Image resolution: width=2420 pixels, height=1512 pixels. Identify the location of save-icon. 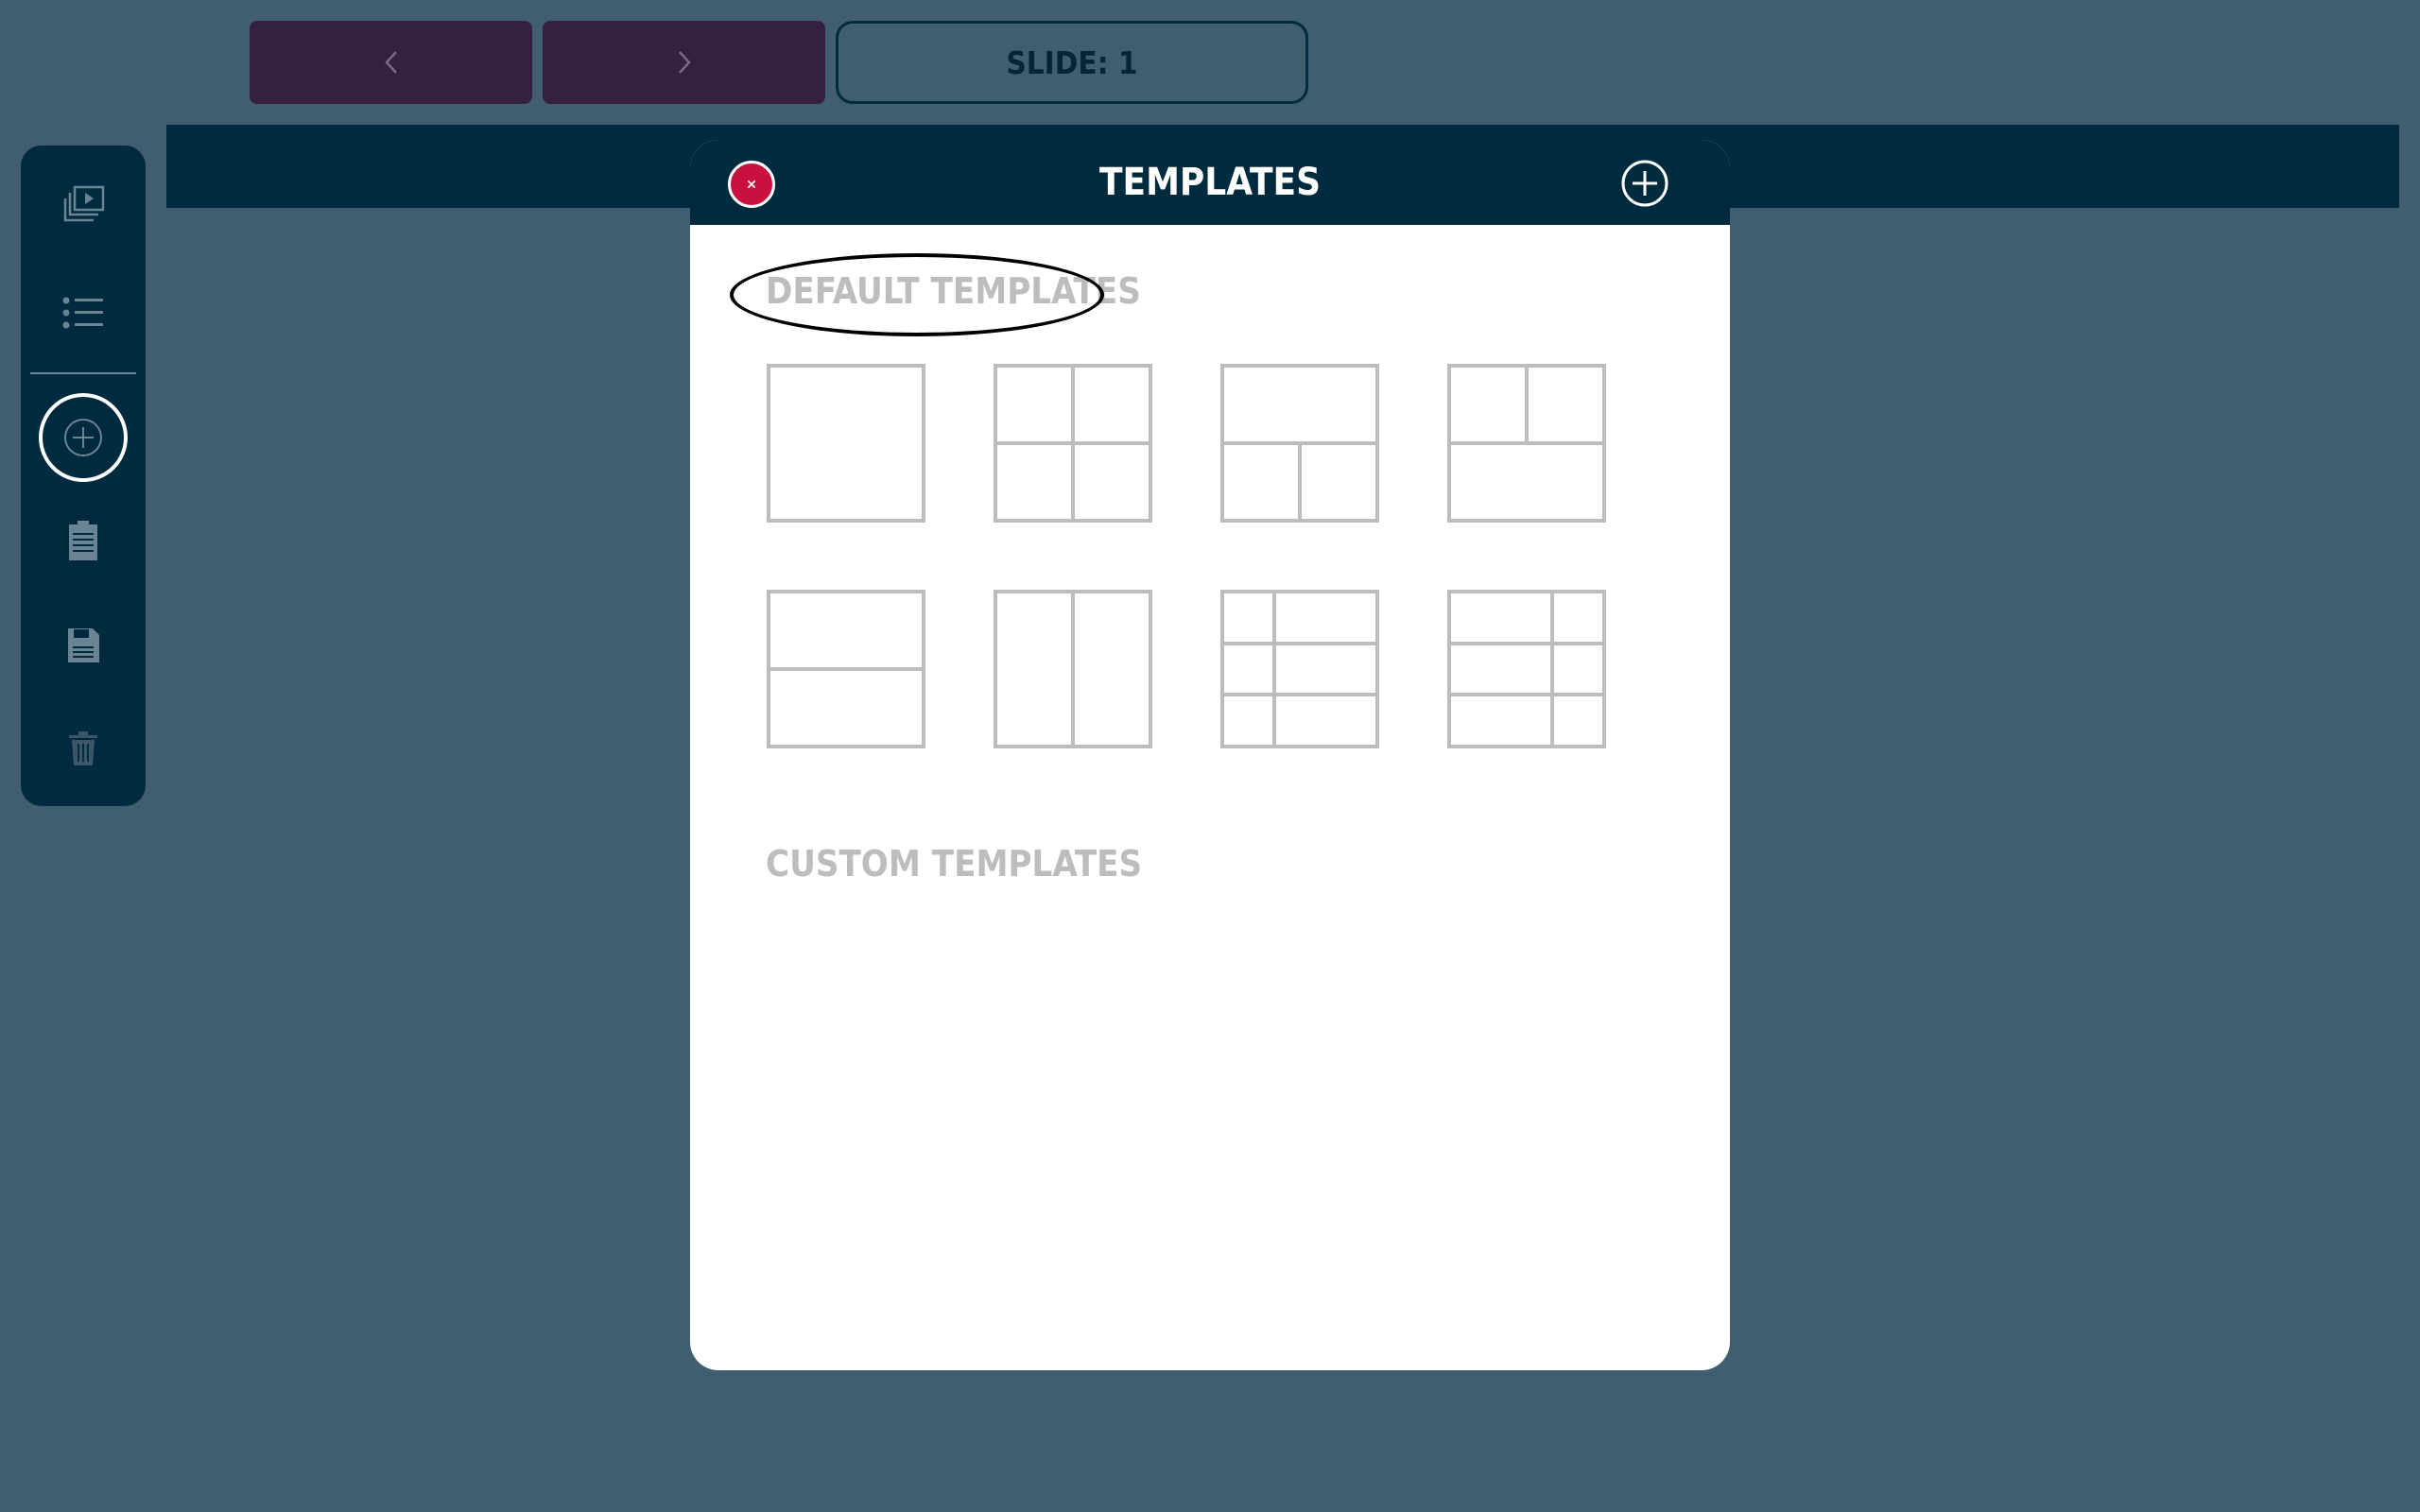
(83, 645).